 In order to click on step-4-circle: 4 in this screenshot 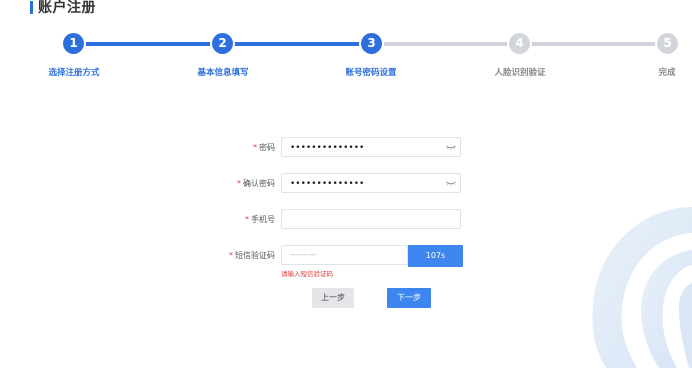, I will do `click(519, 43)`.